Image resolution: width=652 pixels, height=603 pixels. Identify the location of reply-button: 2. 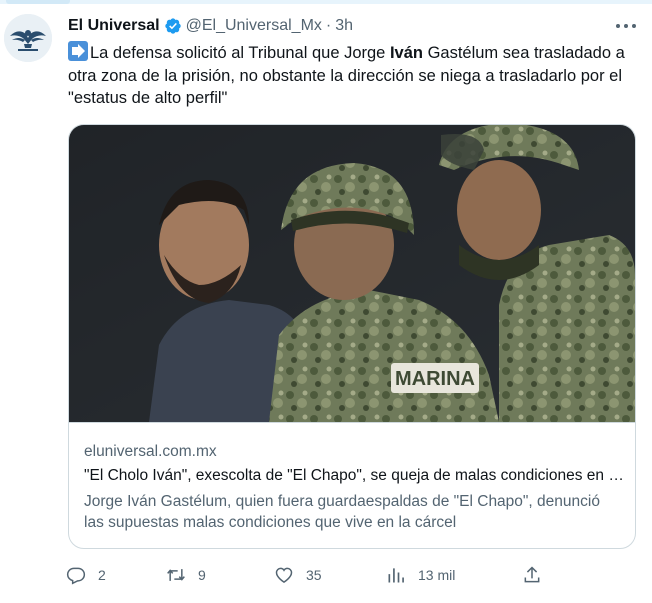
(86, 575).